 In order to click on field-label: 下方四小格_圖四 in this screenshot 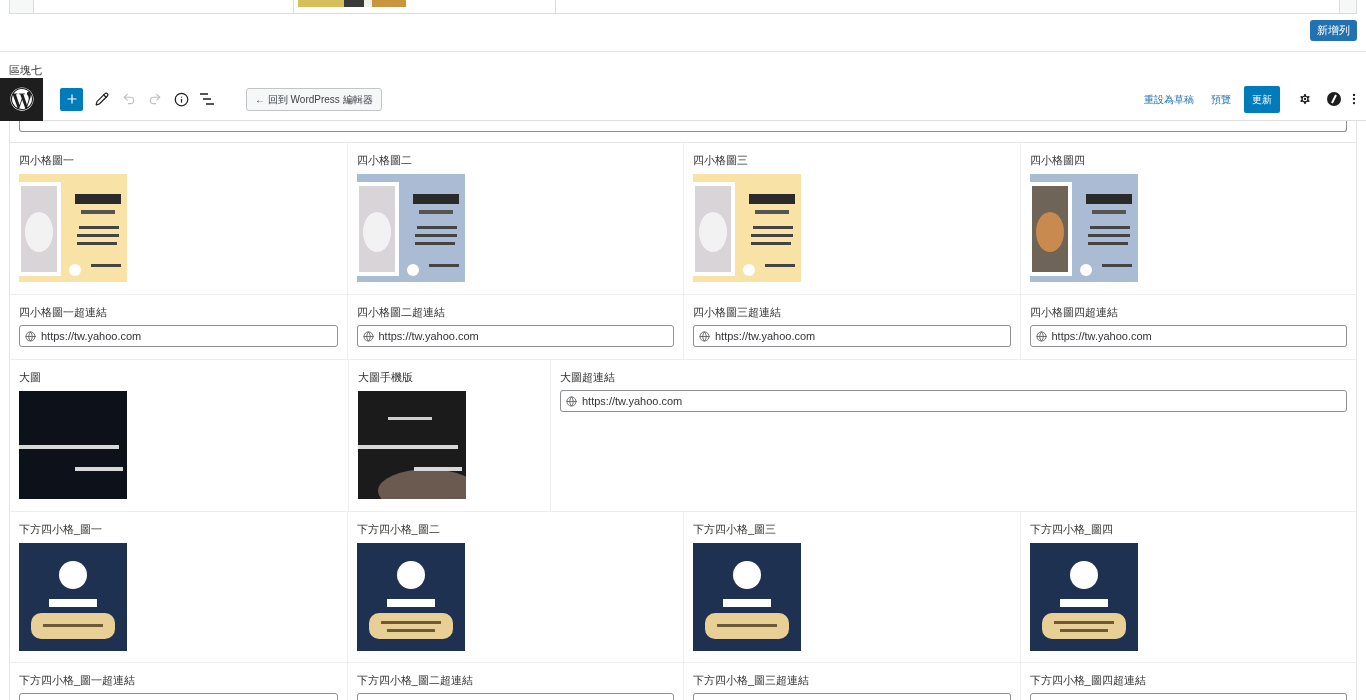, I will do `click(1071, 529)`.